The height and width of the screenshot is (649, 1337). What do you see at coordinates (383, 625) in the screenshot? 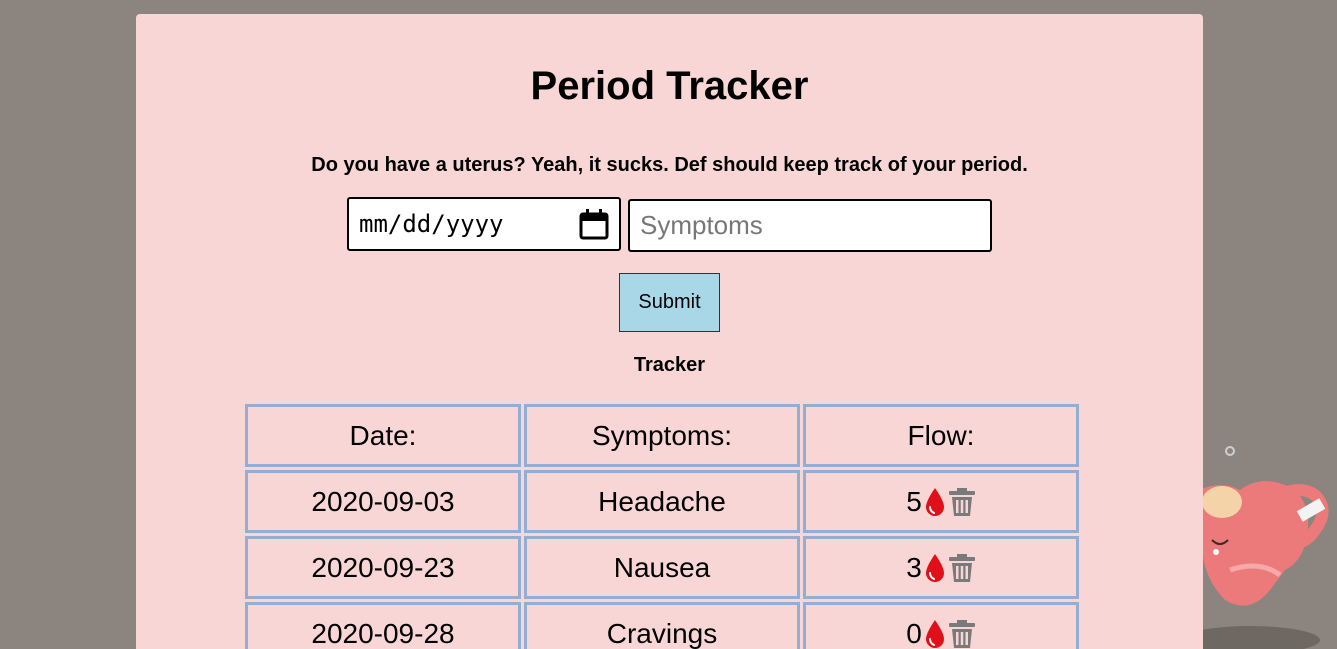
I see `date-cell: 2020-09-28` at bounding box center [383, 625].